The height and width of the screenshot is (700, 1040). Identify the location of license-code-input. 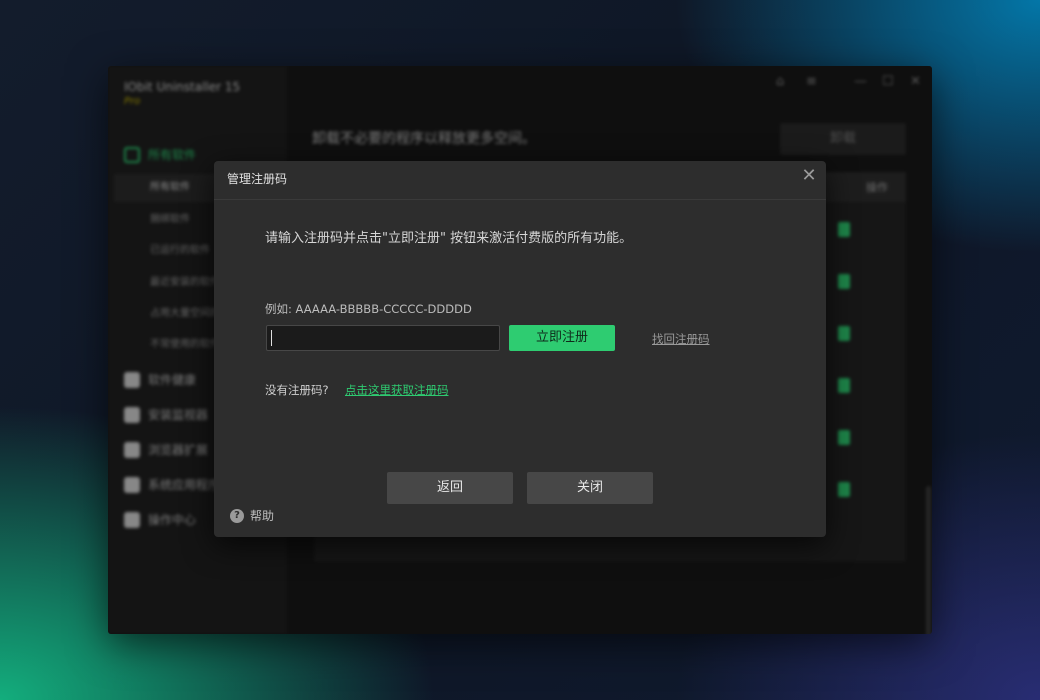
(383, 338).